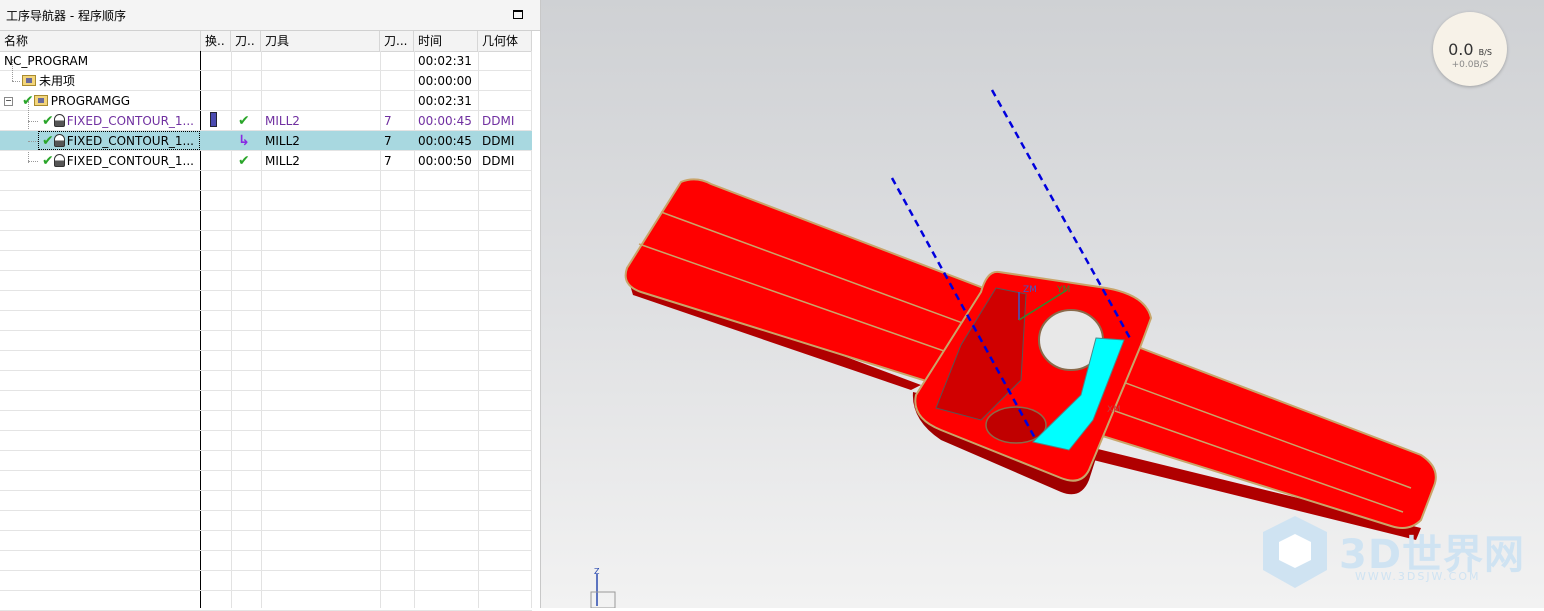 The height and width of the screenshot is (611, 1544). Describe the element at coordinates (445, 161) in the screenshot. I see `row-time: 00:00:50` at that location.